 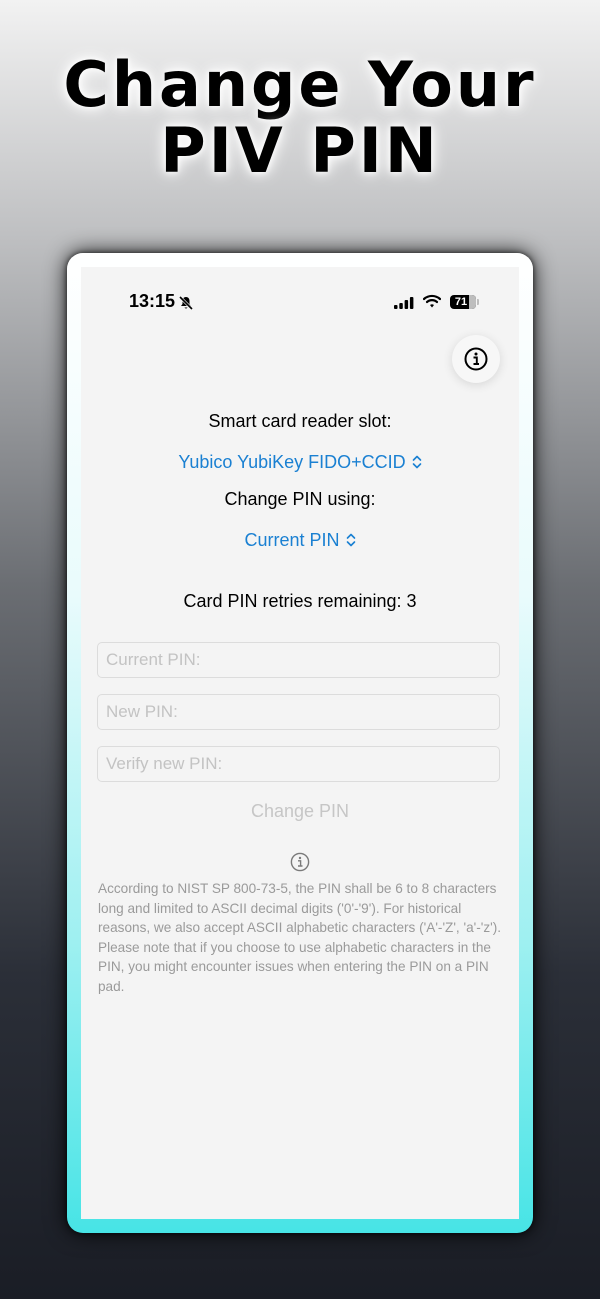 I want to click on status-time: 13:15, so click(x=152, y=301).